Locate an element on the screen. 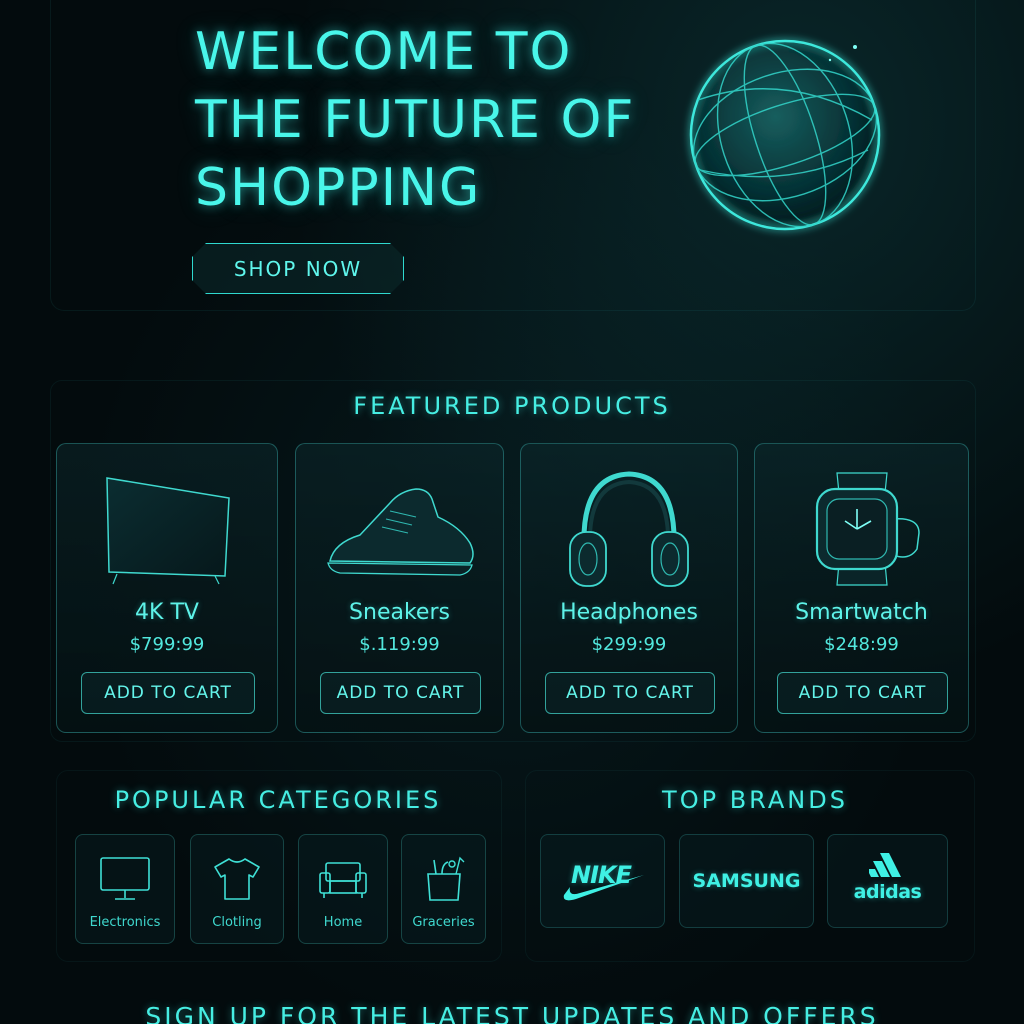 This screenshot has height=1024, width=1024. brand-label: adidas is located at coordinates (887, 892).